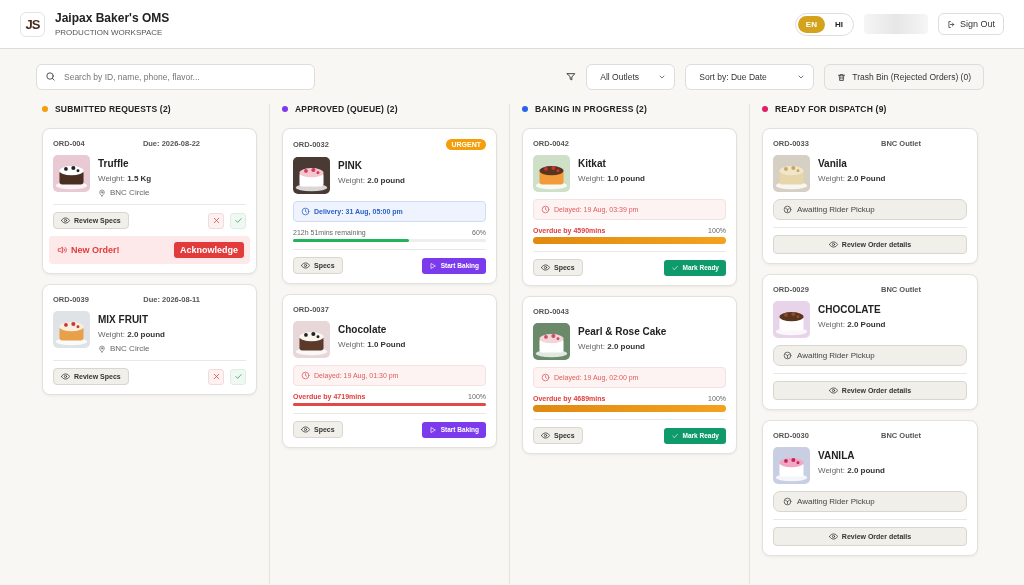 Image resolution: width=1024 pixels, height=585 pixels. I want to click on search-icon, so click(50, 76).